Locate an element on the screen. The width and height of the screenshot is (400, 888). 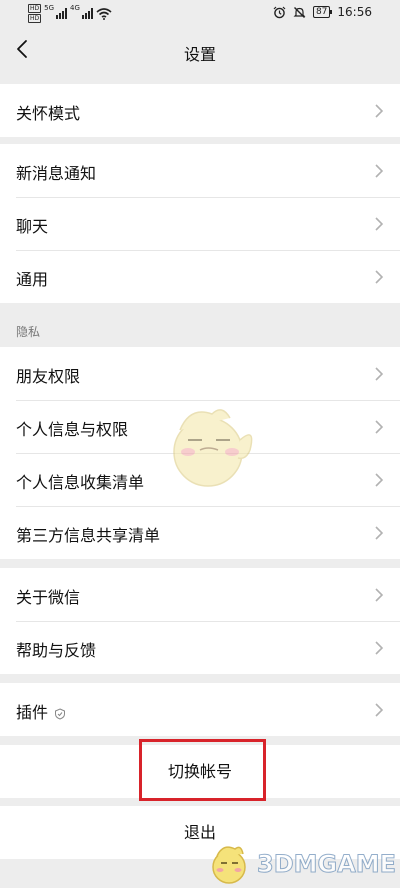
highlight-annotation-box is located at coordinates (202, 770).